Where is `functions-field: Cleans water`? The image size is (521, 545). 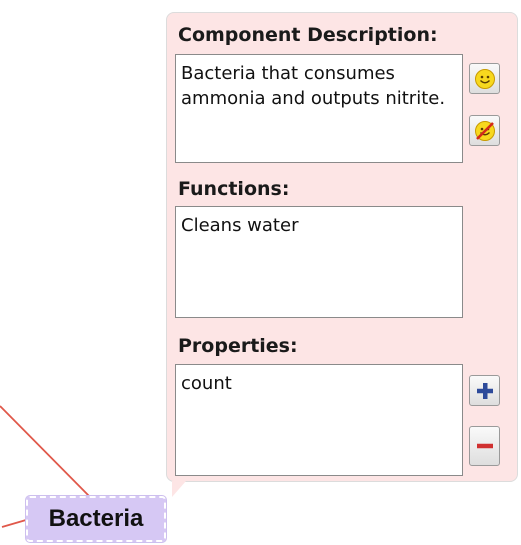 functions-field: Cleans water is located at coordinates (319, 262).